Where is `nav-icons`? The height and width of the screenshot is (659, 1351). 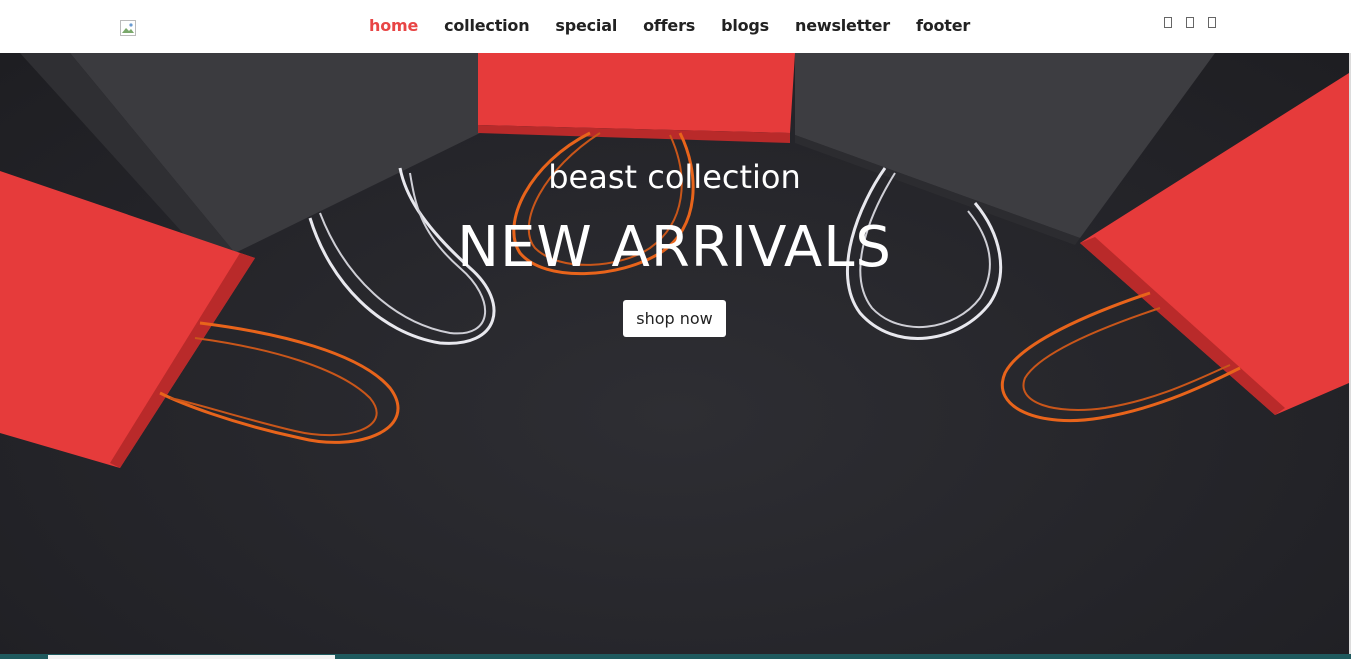
nav-icons is located at coordinates (1190, 22).